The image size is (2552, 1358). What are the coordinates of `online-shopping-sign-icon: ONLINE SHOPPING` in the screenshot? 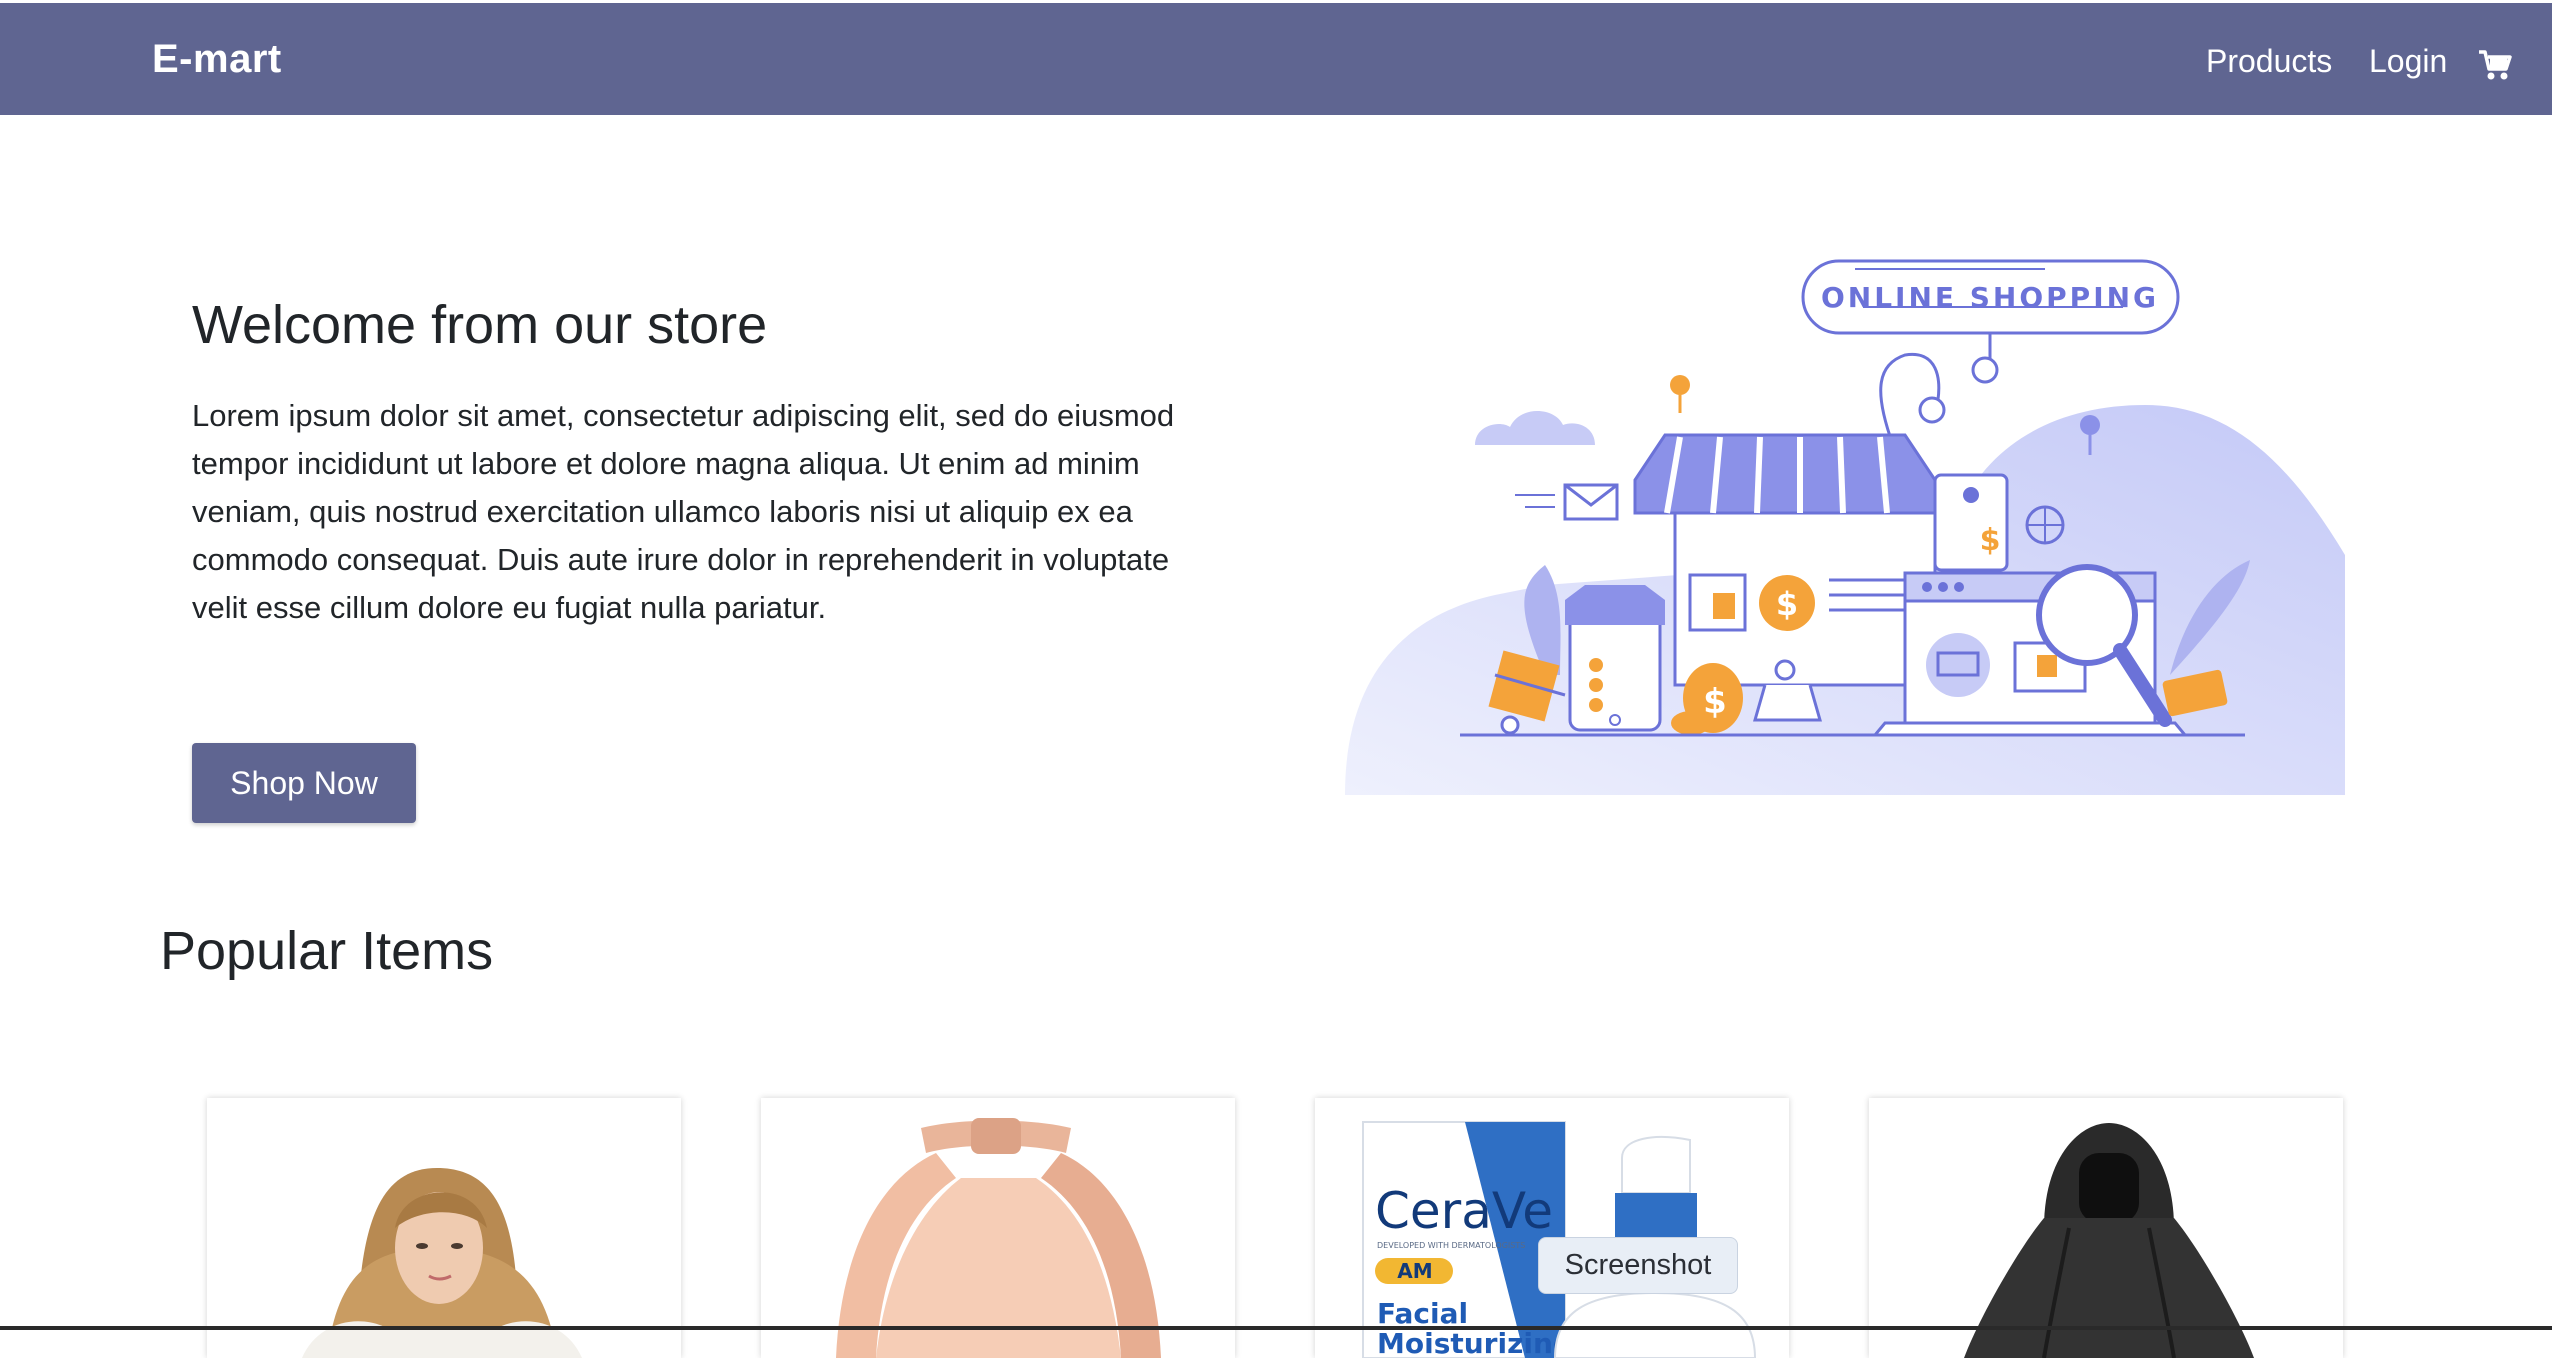 It's located at (1990, 297).